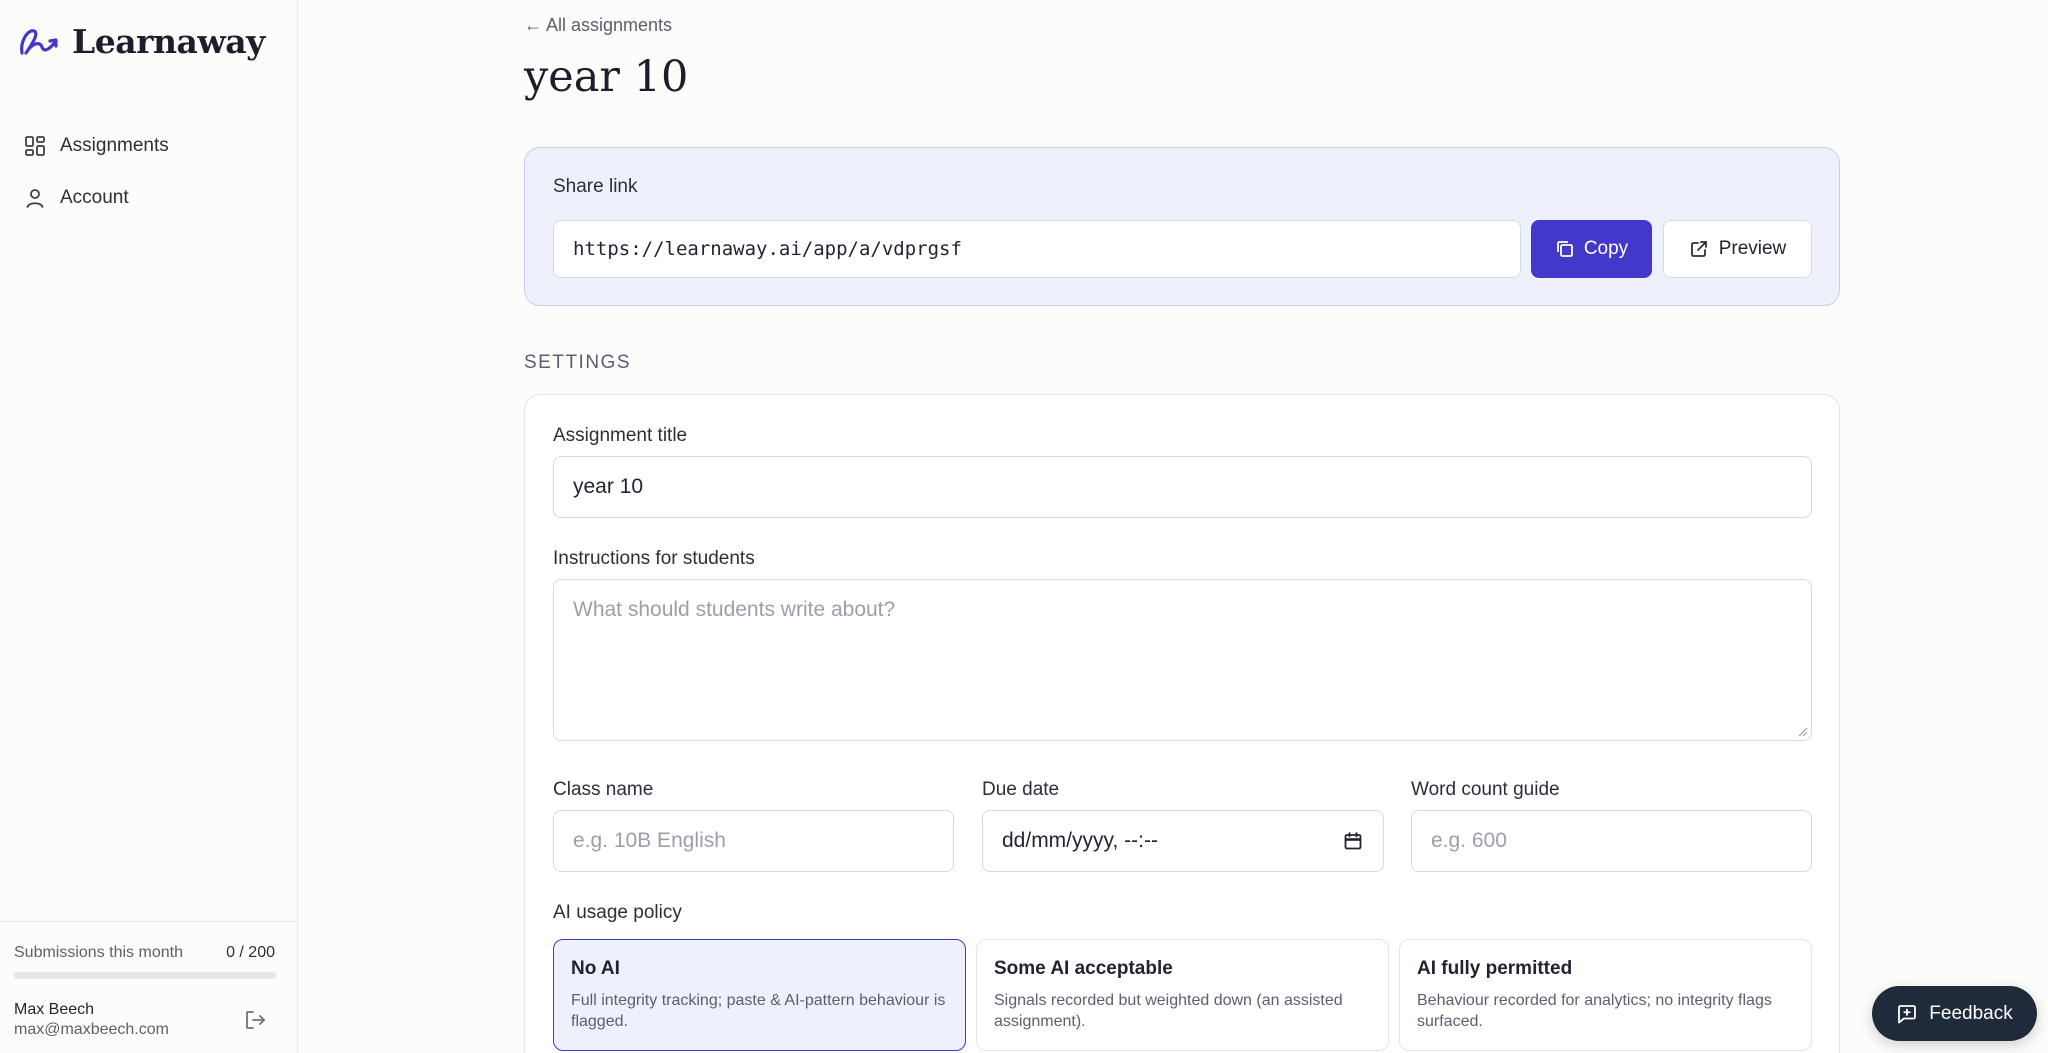 This screenshot has width=2048, height=1053. What do you see at coordinates (1606, 248) in the screenshot?
I see `copy-button-label: Copy` at bounding box center [1606, 248].